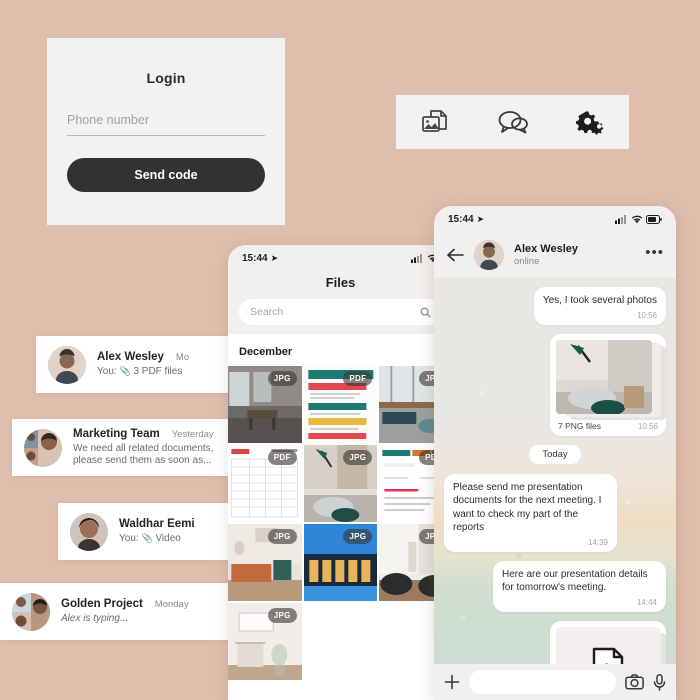  I want to click on settings-gears-icon, so click(590, 122).